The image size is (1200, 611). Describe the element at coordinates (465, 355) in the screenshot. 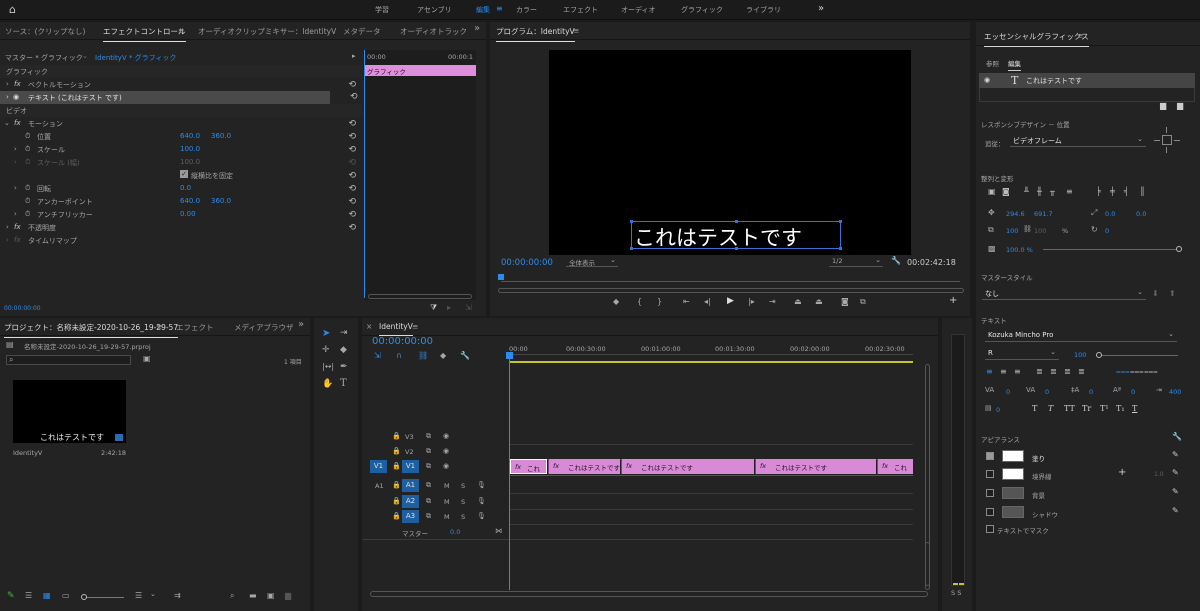

I see `timeline-settings-icon: 🔧` at that location.